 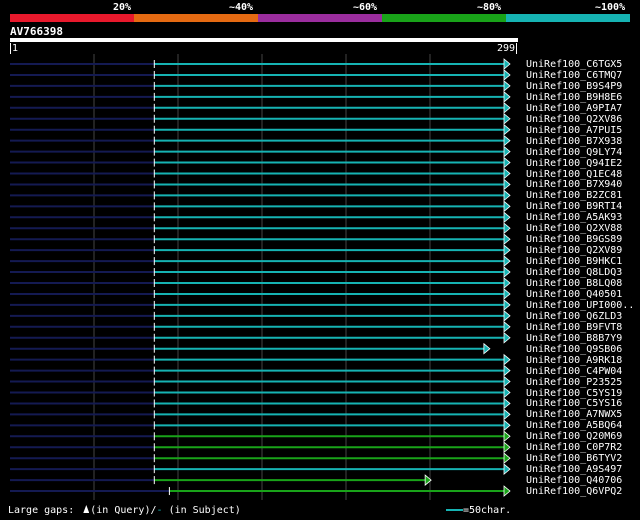 What do you see at coordinates (574, 371) in the screenshot?
I see `hit-label: UniRef100_C4PW04` at bounding box center [574, 371].